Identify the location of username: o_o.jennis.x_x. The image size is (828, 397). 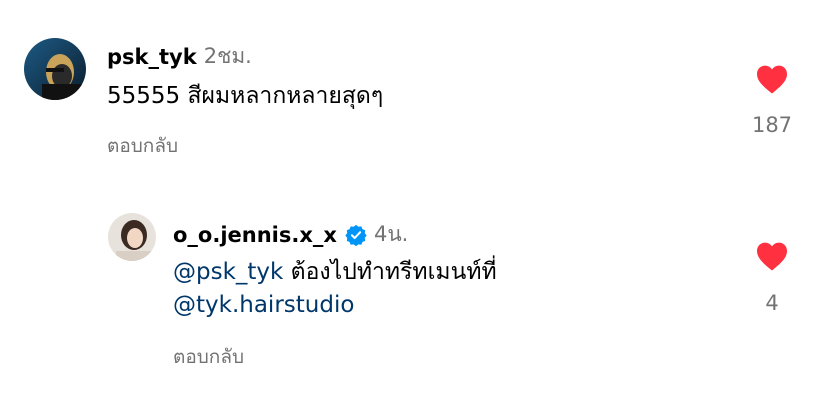
(255, 235).